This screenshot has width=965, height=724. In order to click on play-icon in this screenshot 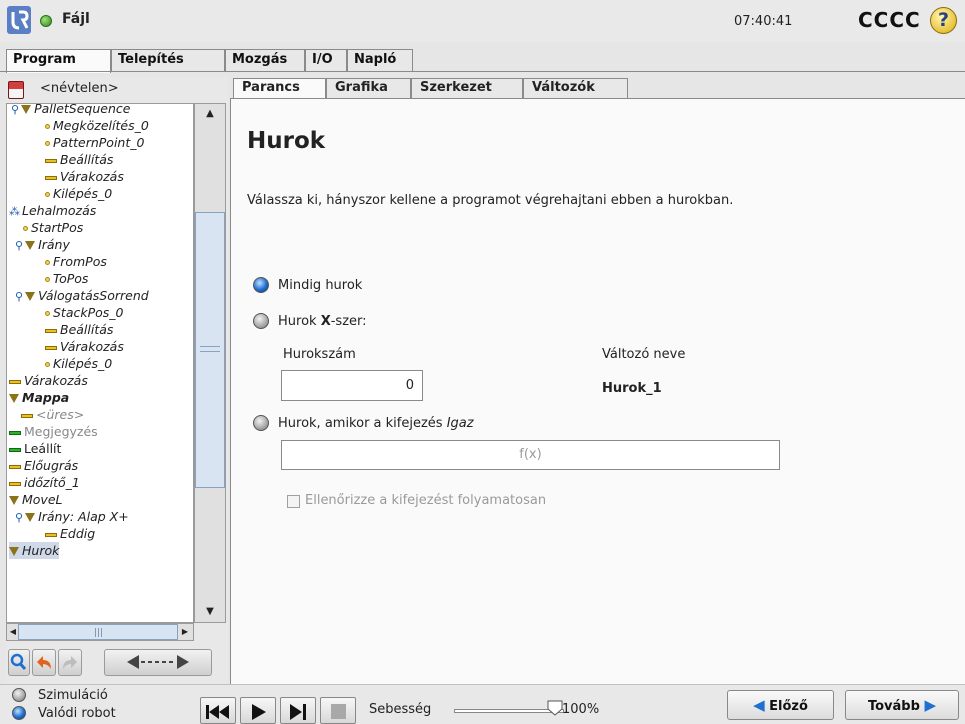, I will do `click(258, 710)`.